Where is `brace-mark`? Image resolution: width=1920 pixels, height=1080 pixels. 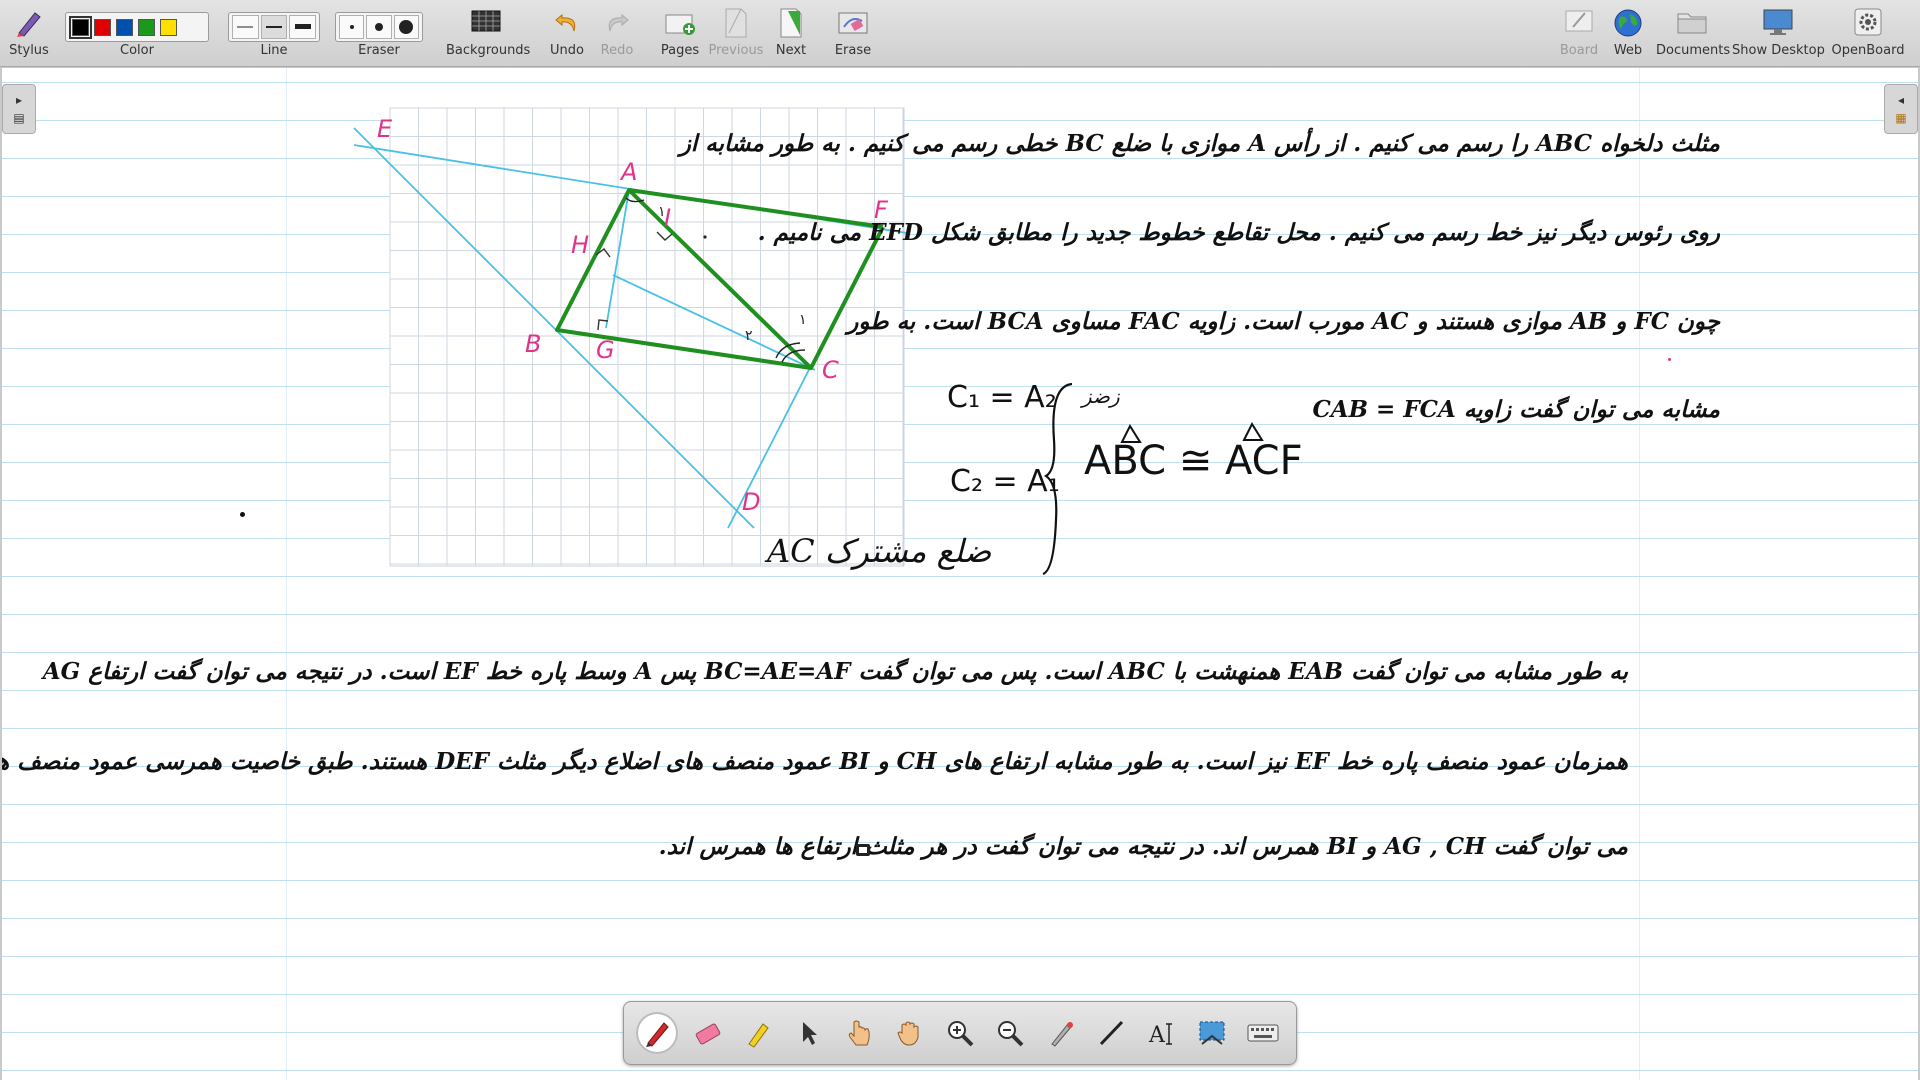
brace-mark is located at coordinates (1057, 479).